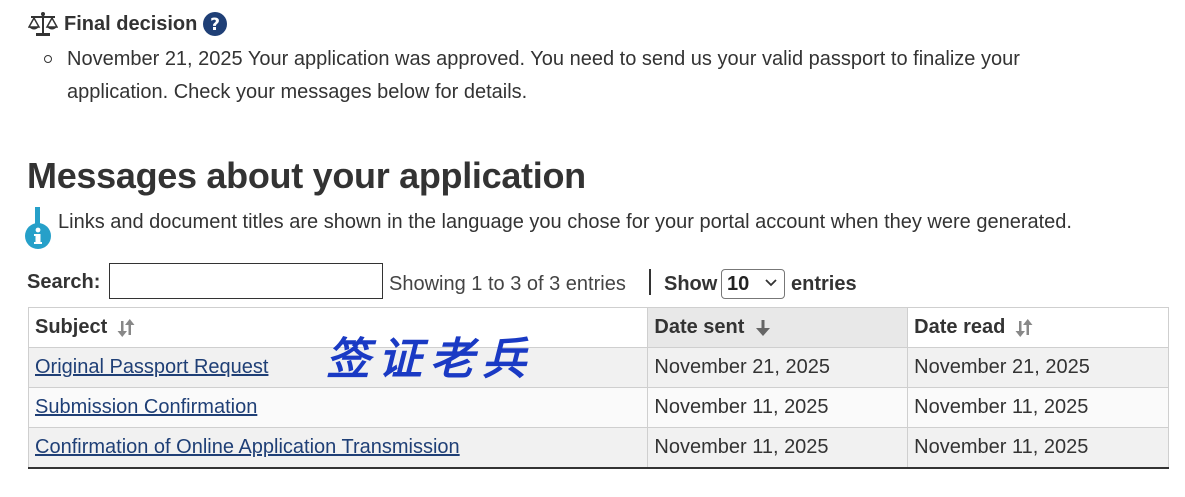 The image size is (1185, 497). Describe the element at coordinates (778, 367) in the screenshot. I see `date-sent-cell: November 21, 2025` at that location.